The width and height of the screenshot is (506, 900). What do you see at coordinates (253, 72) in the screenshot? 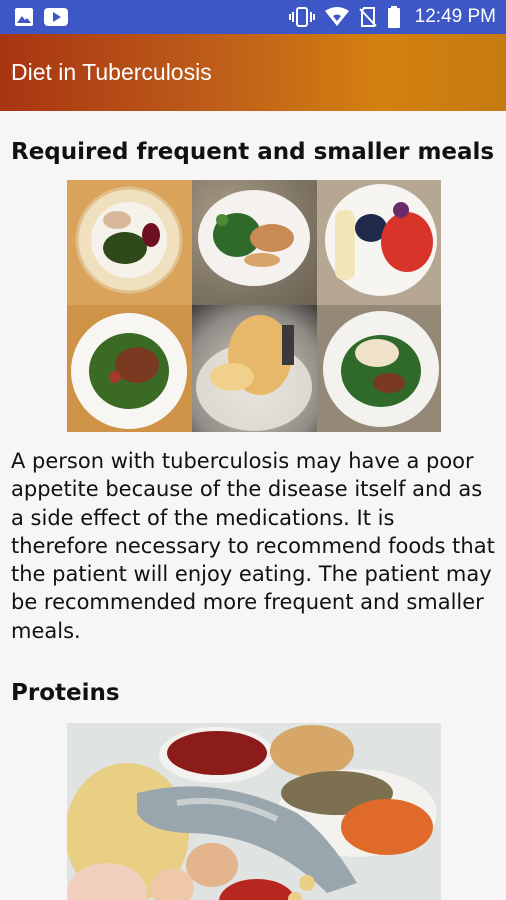
I see `app-bar: Diet in Tuberculosis` at bounding box center [253, 72].